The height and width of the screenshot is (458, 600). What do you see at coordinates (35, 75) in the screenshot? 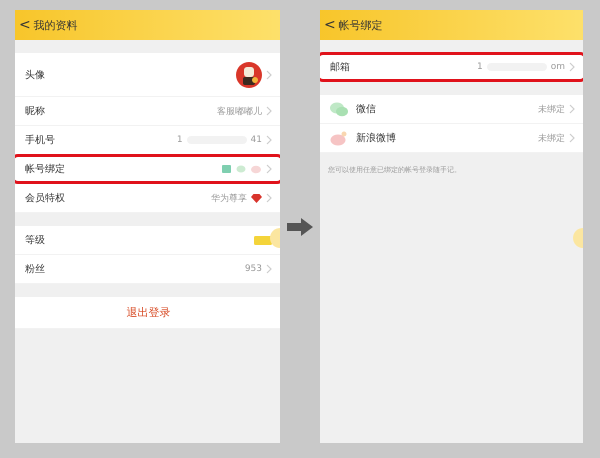
I see `row-label: 头像` at bounding box center [35, 75].